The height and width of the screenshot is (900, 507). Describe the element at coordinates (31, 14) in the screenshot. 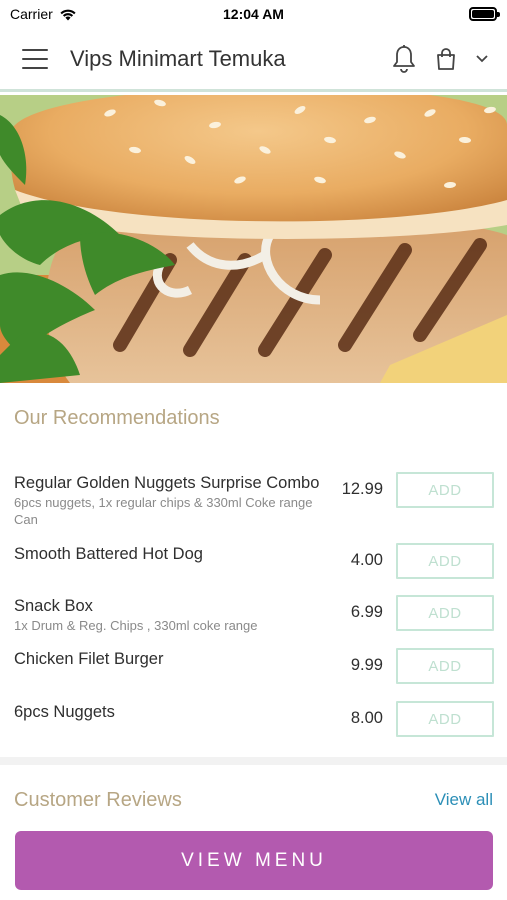

I see `carrier-label: Carrier` at that location.